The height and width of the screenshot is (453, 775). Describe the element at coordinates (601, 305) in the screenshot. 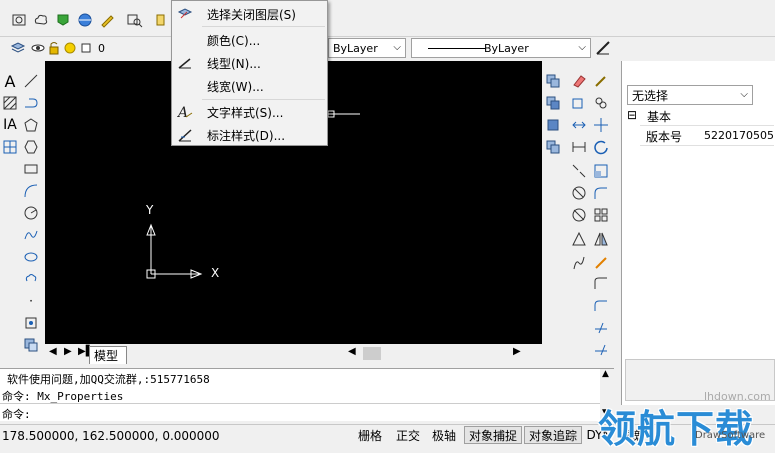

I see `join-icon` at that location.